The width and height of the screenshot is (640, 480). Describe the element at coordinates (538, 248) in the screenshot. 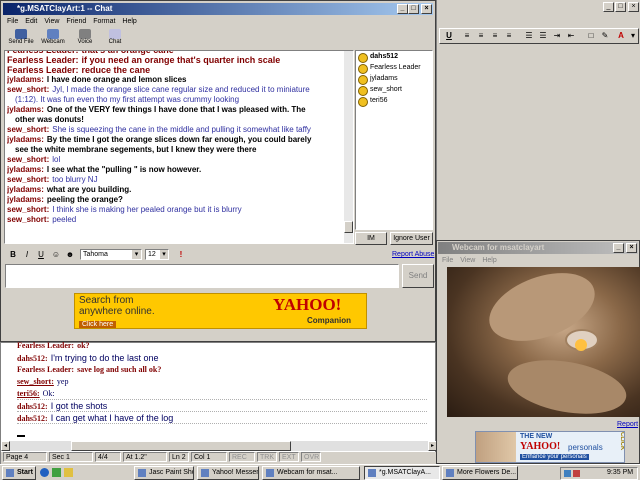

I see `webcam-titlebar: Webcam for msatclayart _ ×` at that location.